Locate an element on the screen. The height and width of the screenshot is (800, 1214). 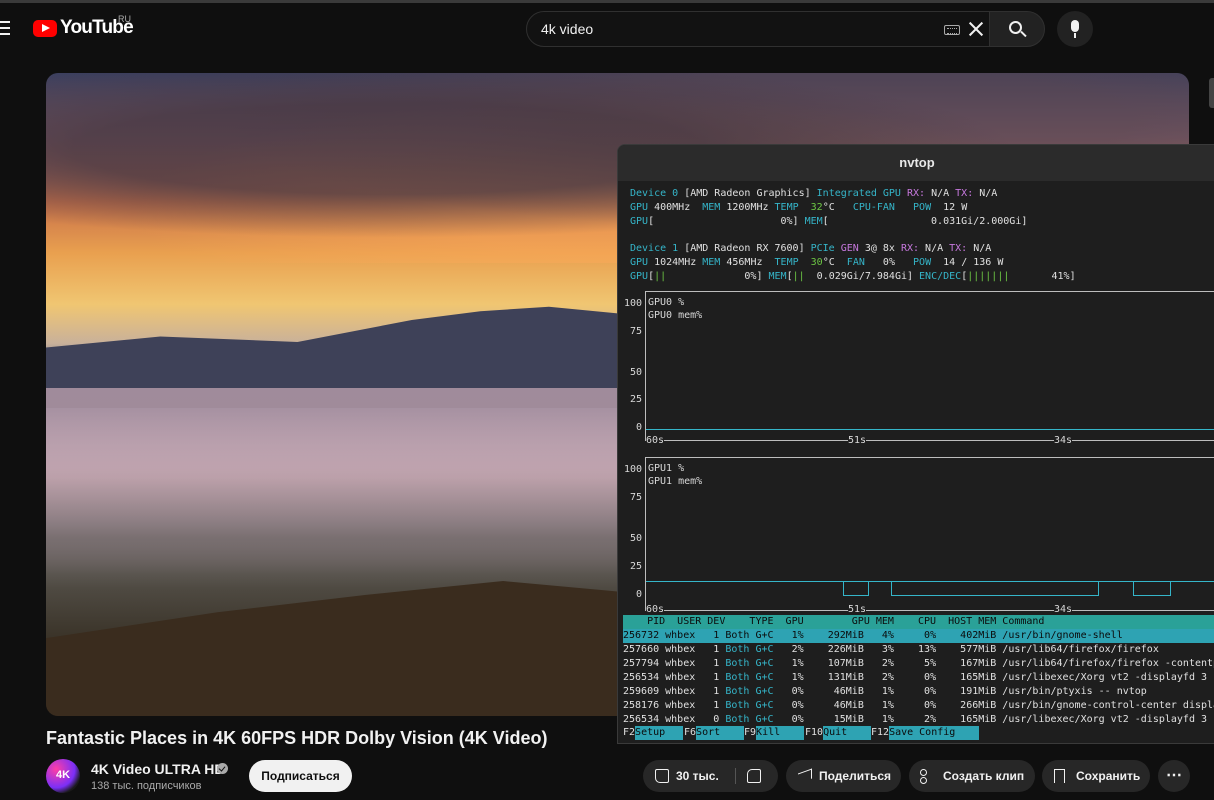
avatar-text: 4K is located at coordinates (63, 775).